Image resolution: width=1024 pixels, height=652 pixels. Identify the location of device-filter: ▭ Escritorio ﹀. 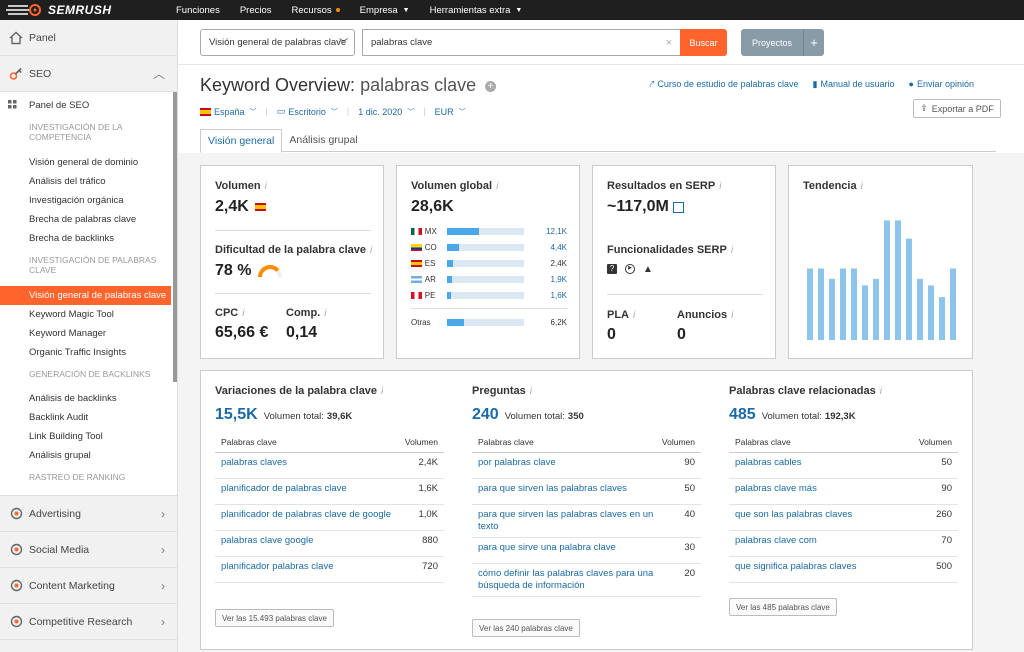
(307, 111).